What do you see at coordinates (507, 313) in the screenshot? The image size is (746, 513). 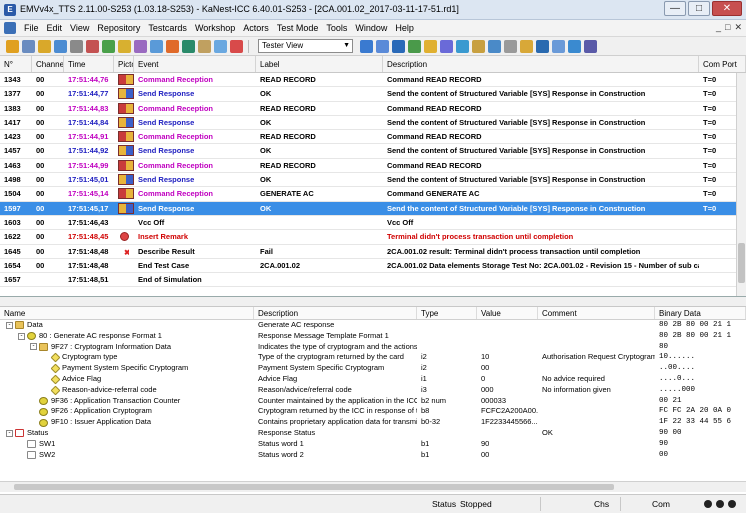 I see `col-value: Value` at bounding box center [507, 313].